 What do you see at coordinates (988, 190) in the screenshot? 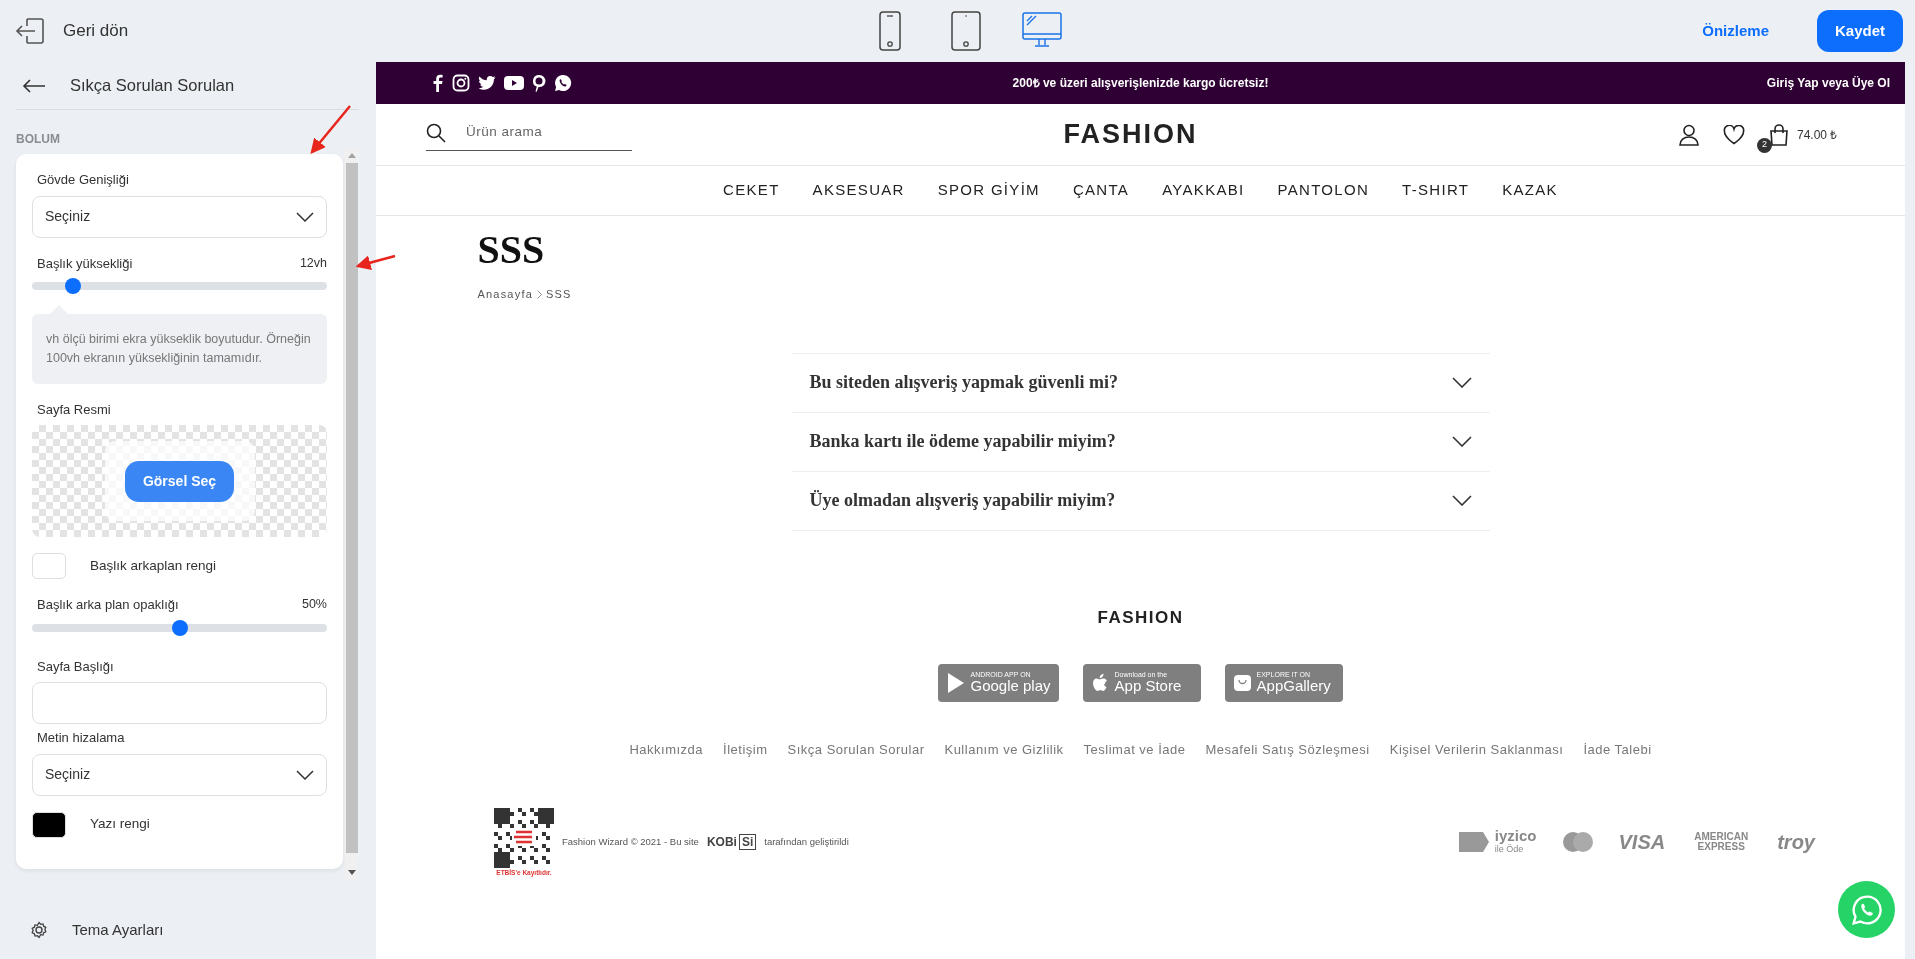
I see `nav-link: SPOR GİYİM` at bounding box center [988, 190].